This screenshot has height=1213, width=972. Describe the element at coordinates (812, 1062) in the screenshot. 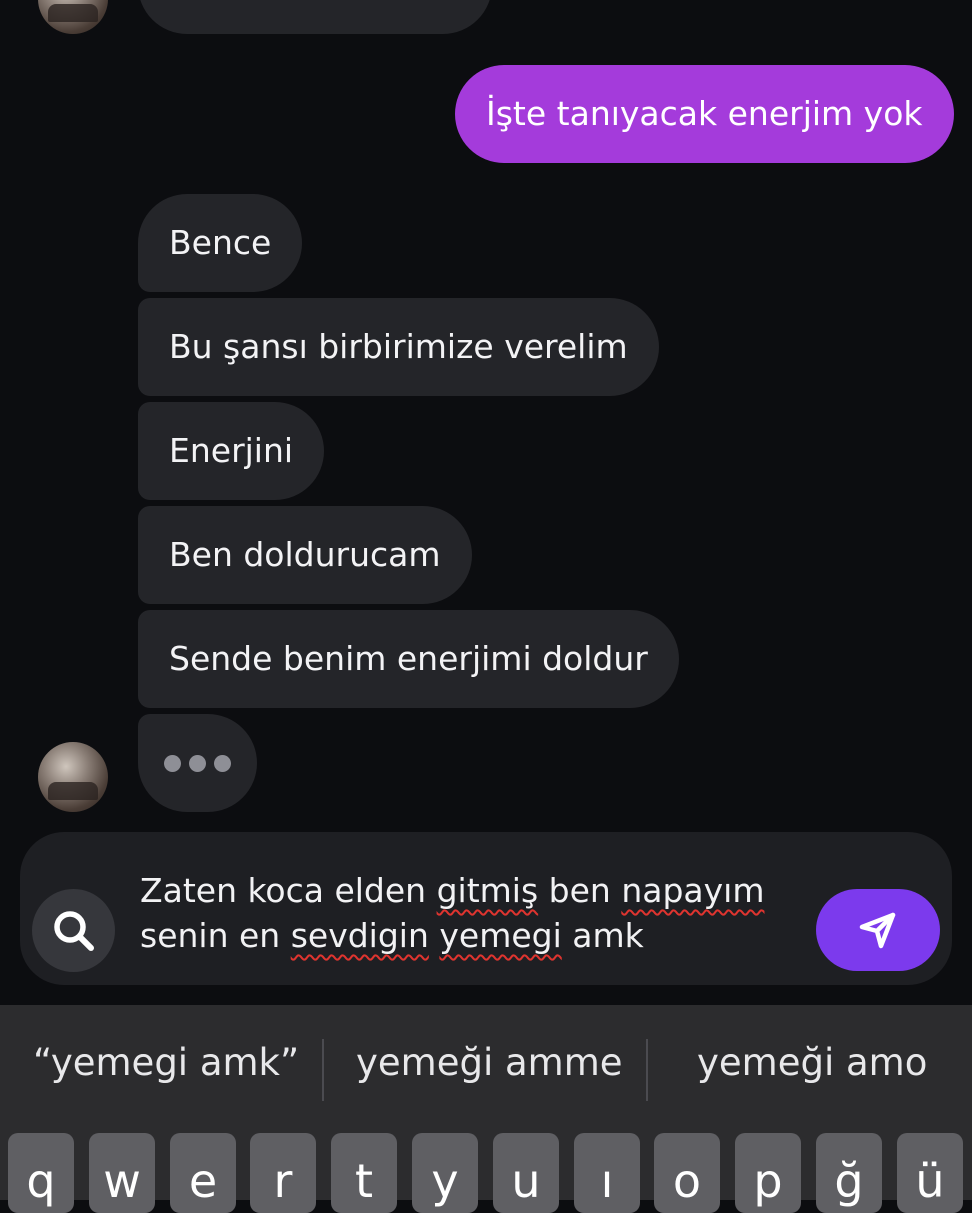

I see `suggestion-item: yemeği amo` at that location.